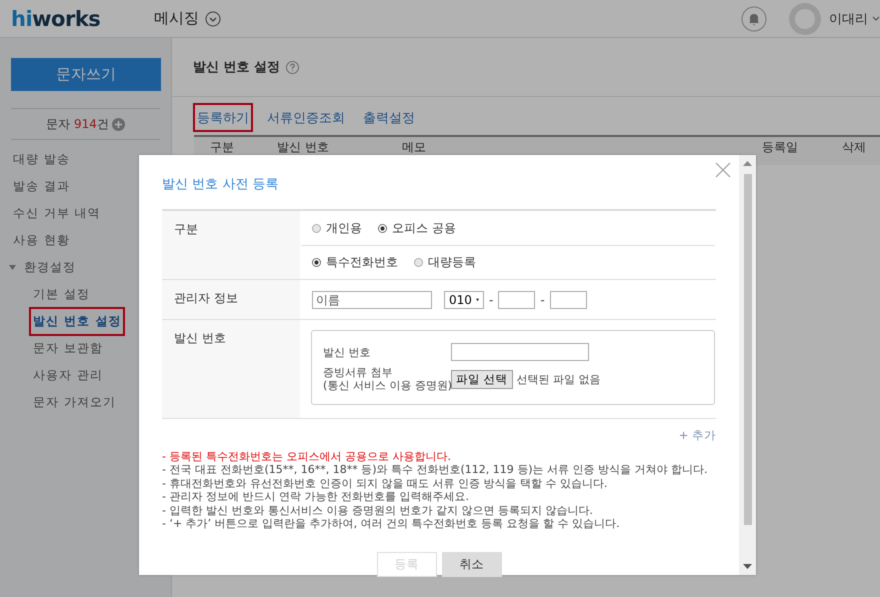 The height and width of the screenshot is (597, 880). What do you see at coordinates (805, 18) in the screenshot?
I see `avatar-icon` at bounding box center [805, 18].